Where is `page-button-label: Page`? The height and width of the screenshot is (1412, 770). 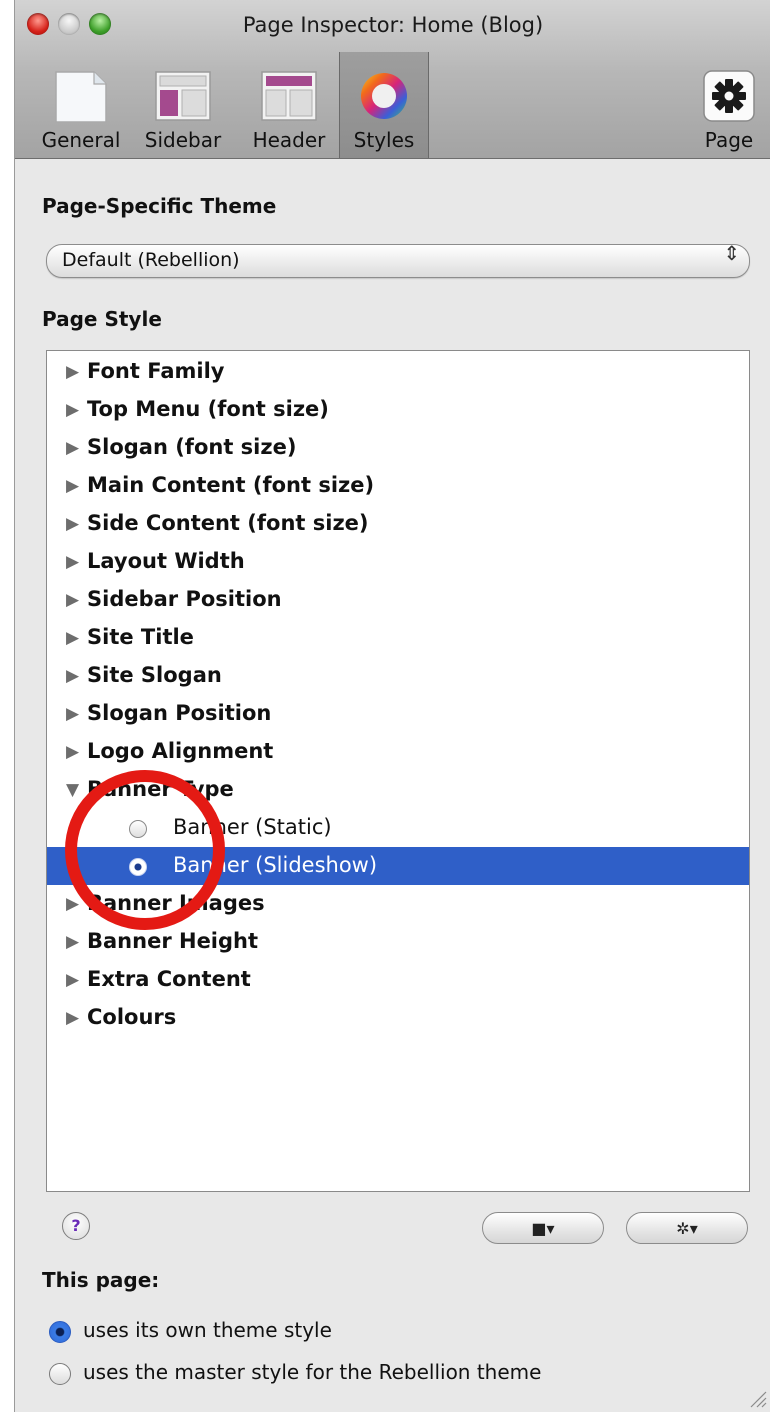
page-button-label: Page is located at coordinates (729, 140).